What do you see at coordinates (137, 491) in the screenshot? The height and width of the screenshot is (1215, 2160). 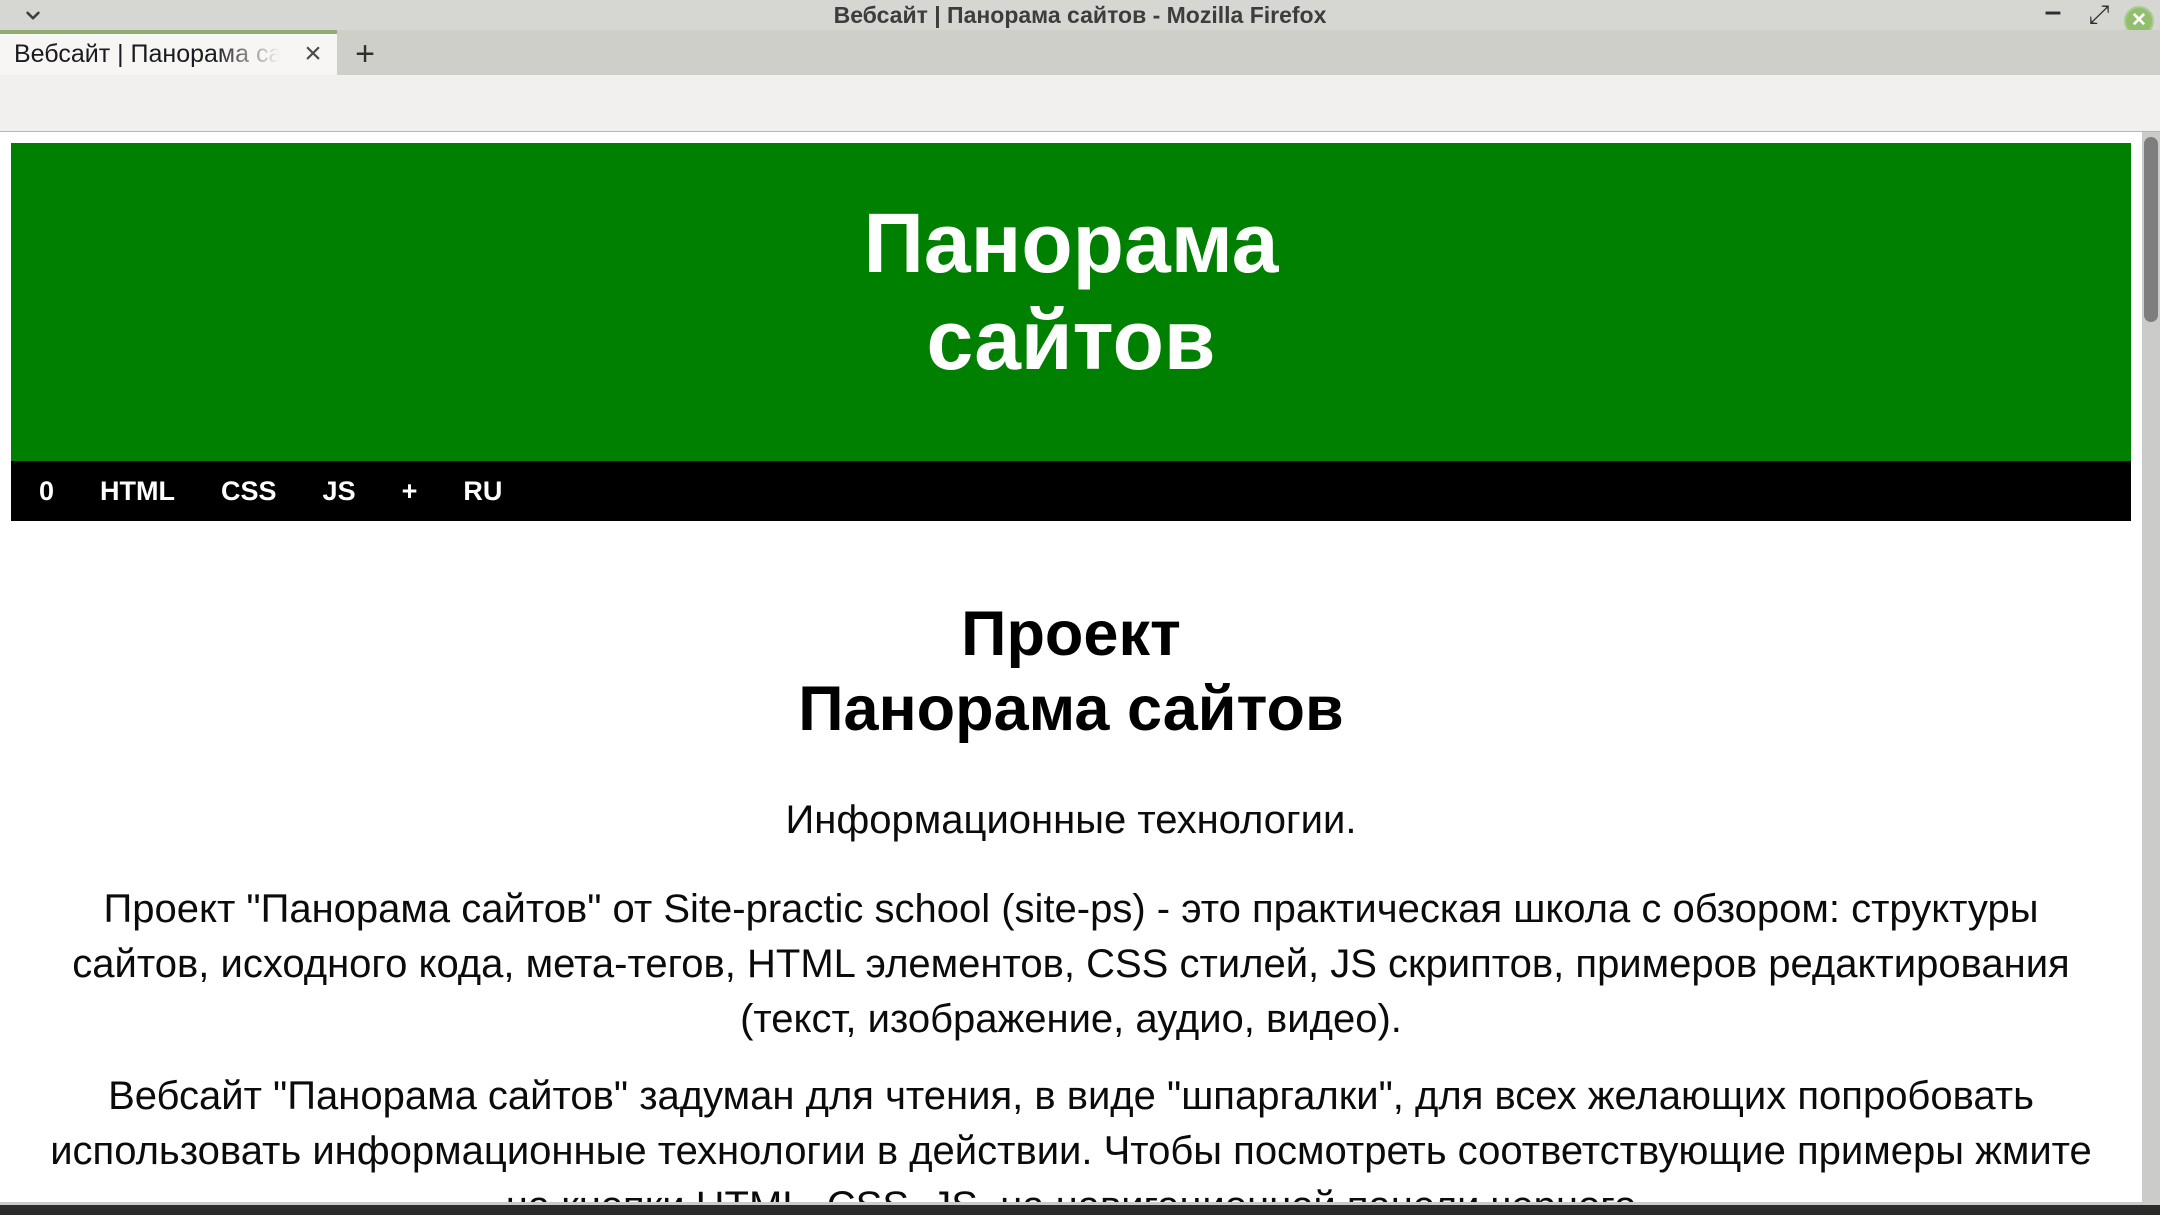 I see `nav-item-html: HTML` at bounding box center [137, 491].